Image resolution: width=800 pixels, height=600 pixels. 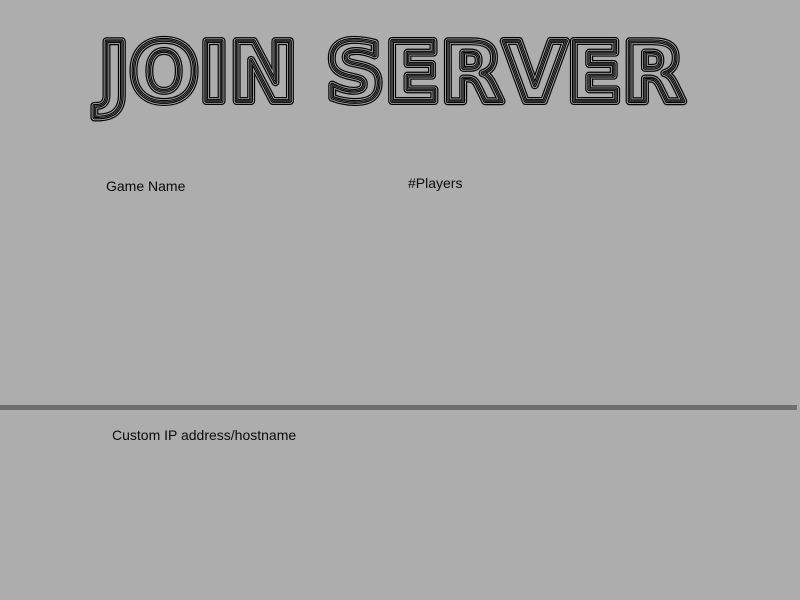 What do you see at coordinates (435, 183) in the screenshot?
I see `column-header-players: #Players` at bounding box center [435, 183].